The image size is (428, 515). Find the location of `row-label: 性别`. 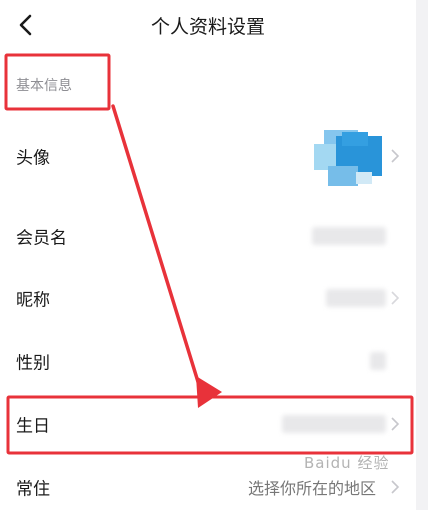

row-label: 性别 is located at coordinates (33, 363).